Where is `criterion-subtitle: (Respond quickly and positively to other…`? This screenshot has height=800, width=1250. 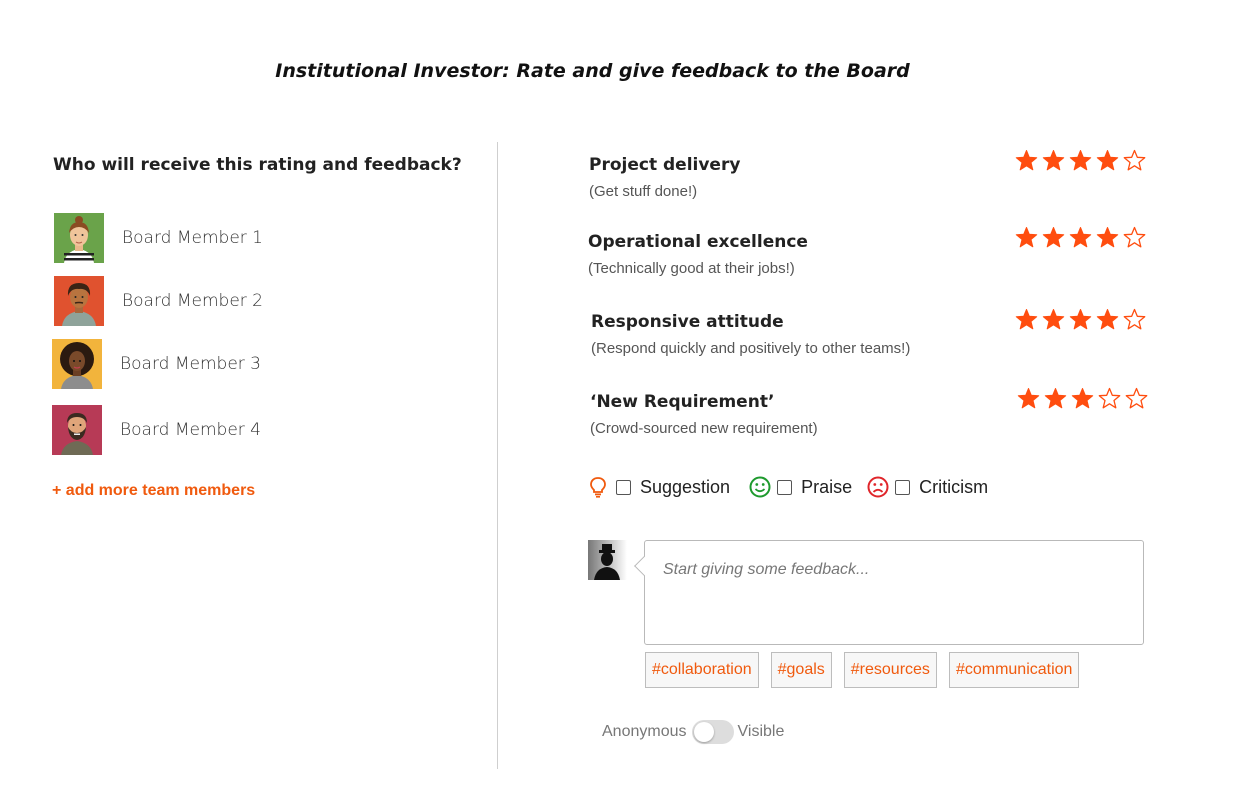 criterion-subtitle: (Respond quickly and positively to other… is located at coordinates (751, 348).